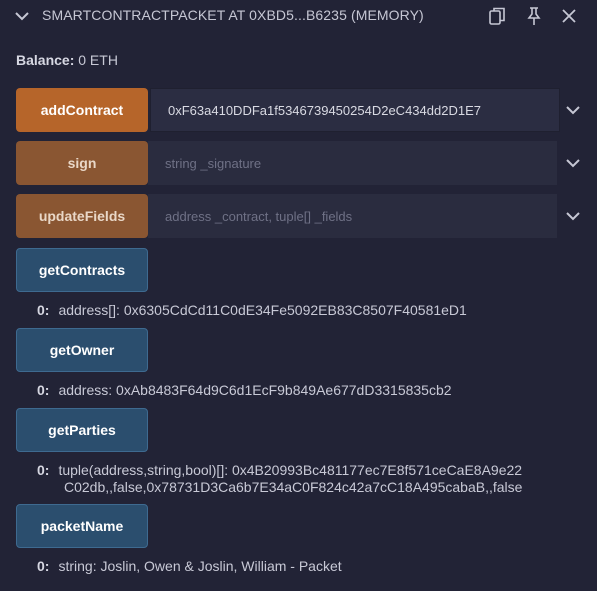  I want to click on function-packetname: packetName, so click(83, 526).